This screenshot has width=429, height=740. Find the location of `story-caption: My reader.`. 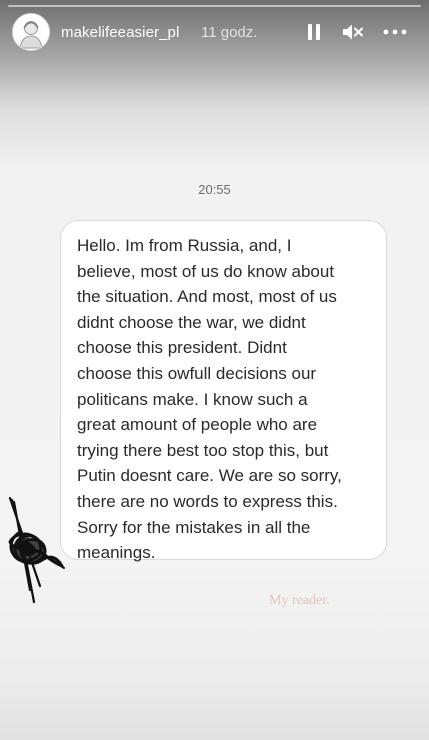

story-caption: My reader. is located at coordinates (299, 600).